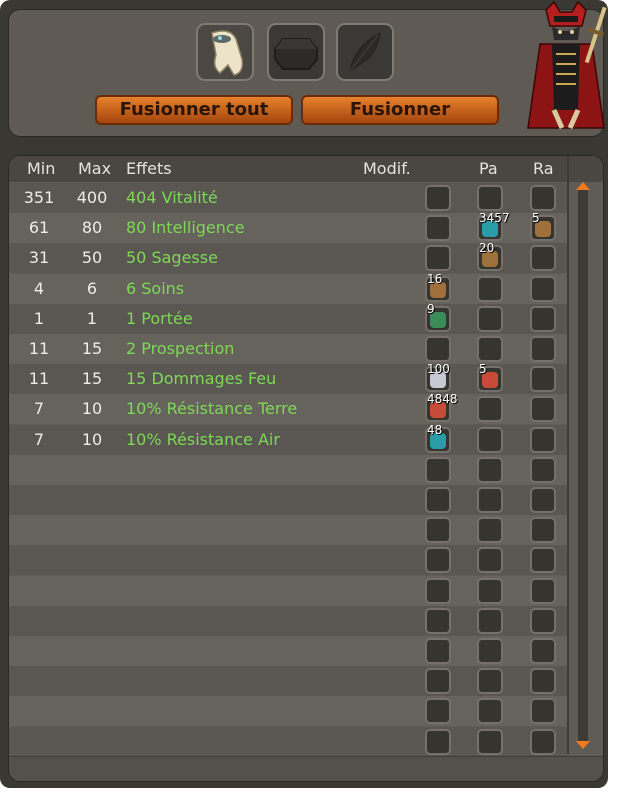  What do you see at coordinates (583, 745) in the screenshot?
I see `scroll-down-arrow-icon` at bounding box center [583, 745].